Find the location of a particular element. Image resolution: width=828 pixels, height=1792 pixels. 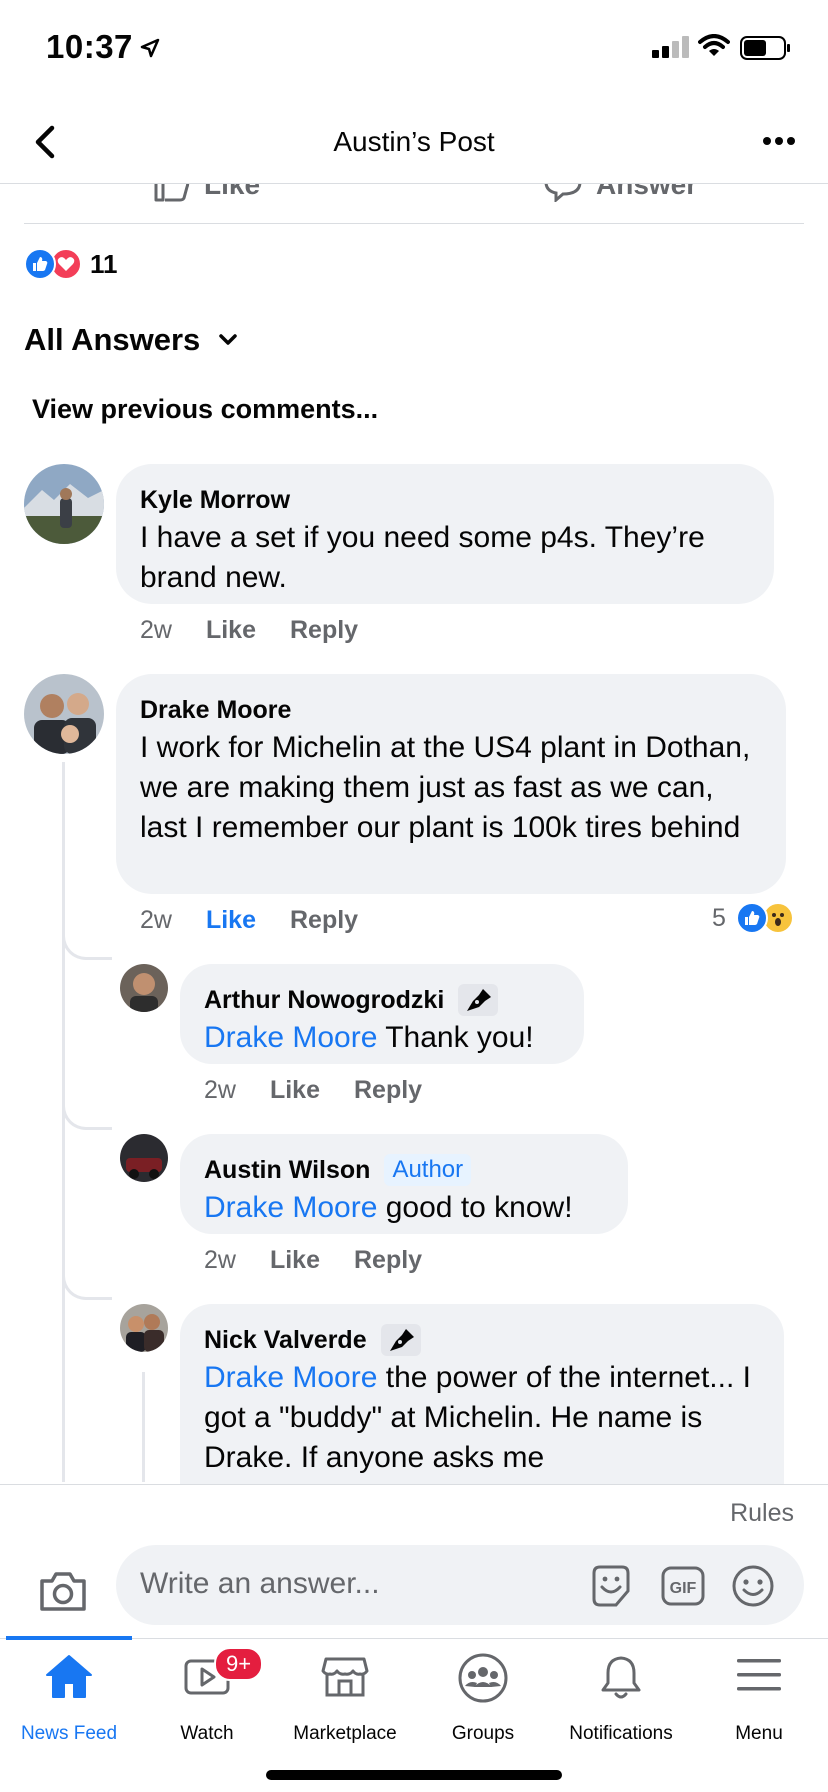

tab-watch: 9+ Watch is located at coordinates (207, 1699).